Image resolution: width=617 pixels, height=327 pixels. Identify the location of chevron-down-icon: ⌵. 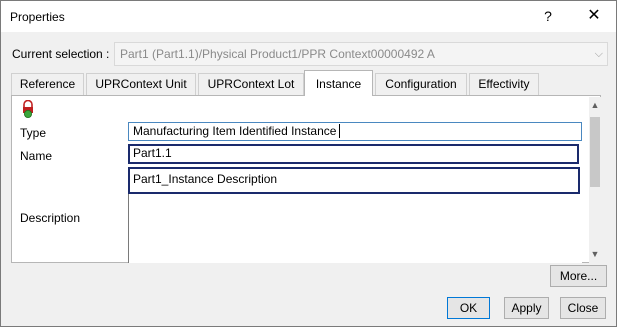
(599, 54).